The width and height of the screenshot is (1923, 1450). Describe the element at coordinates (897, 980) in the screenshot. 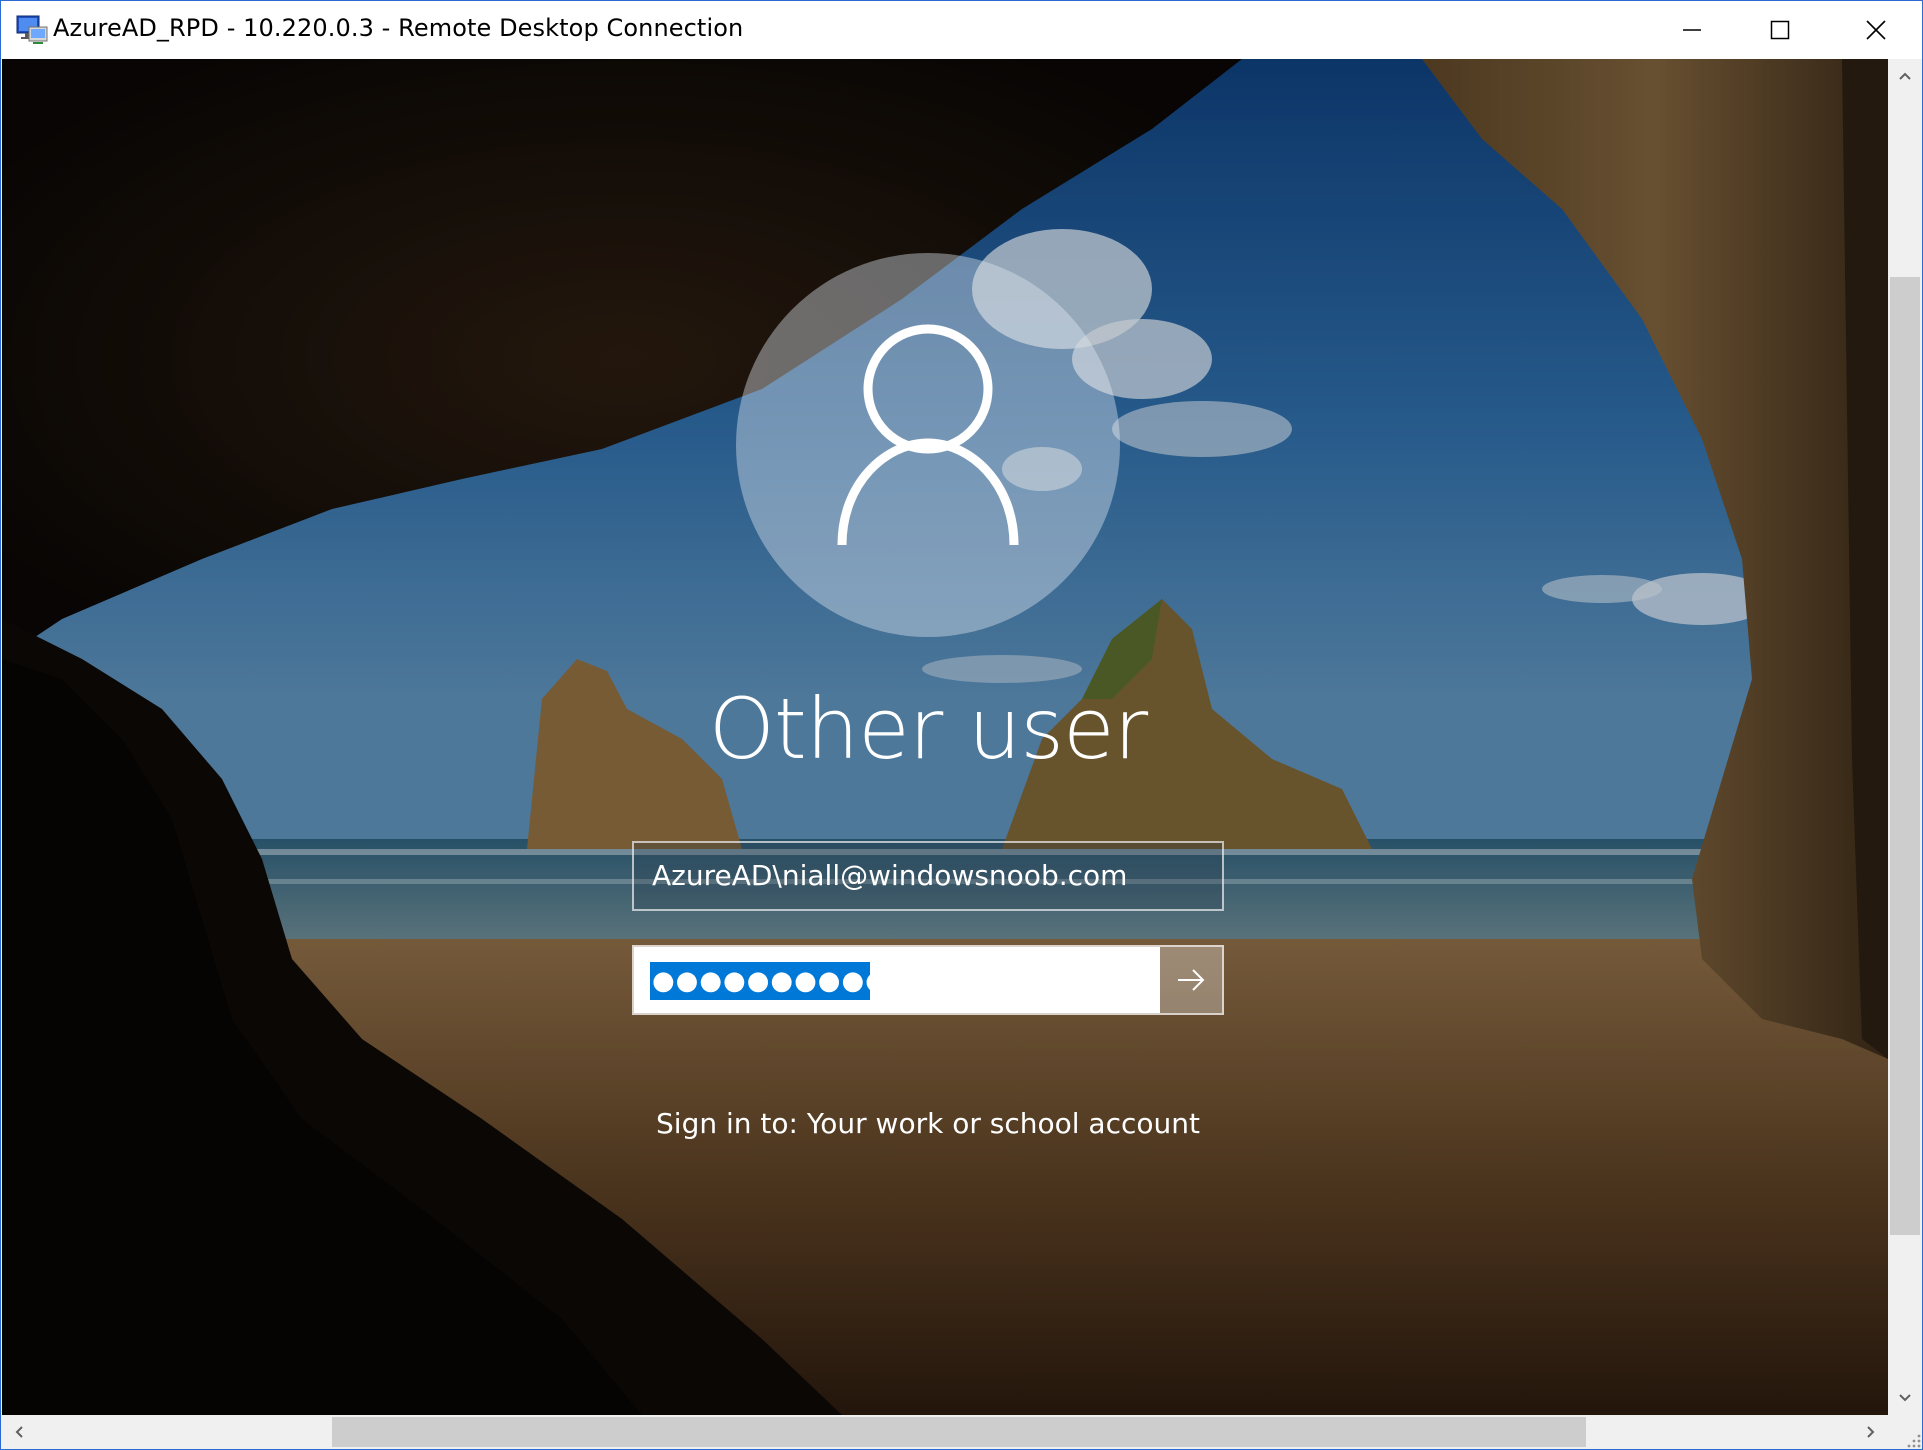

I see `password-input: ●●●●●●●●●●●●` at that location.